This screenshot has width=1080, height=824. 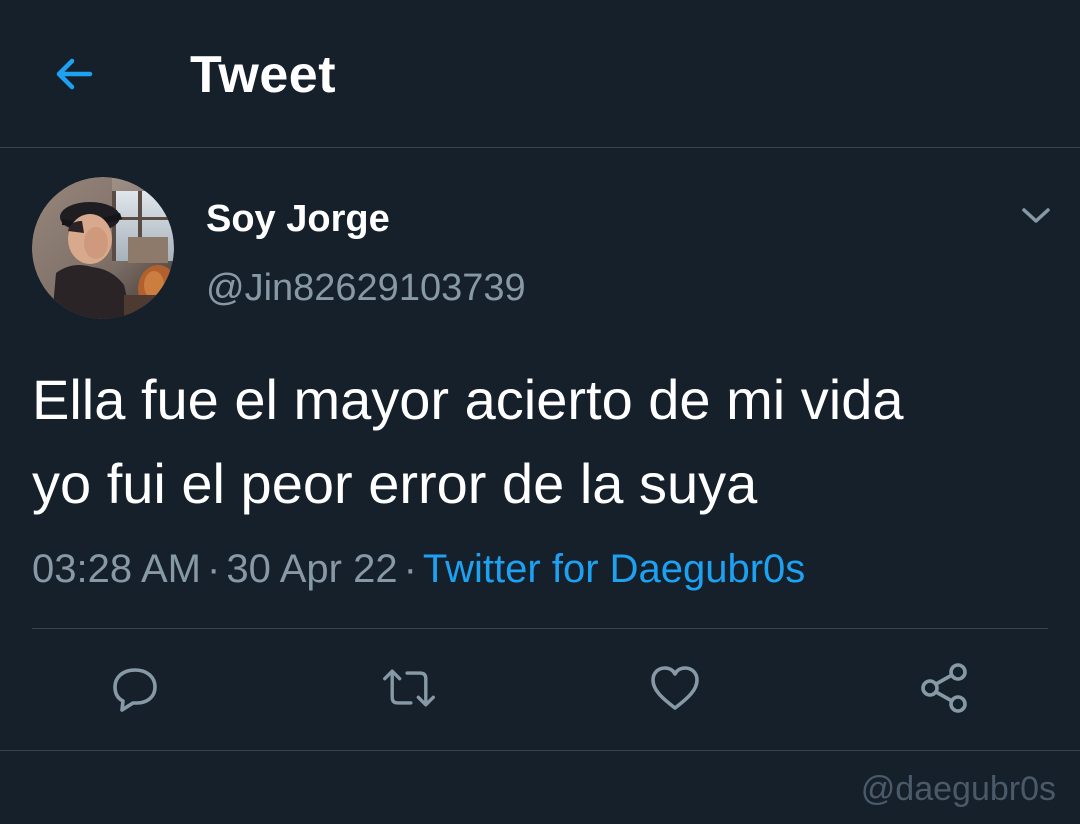 I want to click on watermark: @daegubr0s, so click(x=958, y=789).